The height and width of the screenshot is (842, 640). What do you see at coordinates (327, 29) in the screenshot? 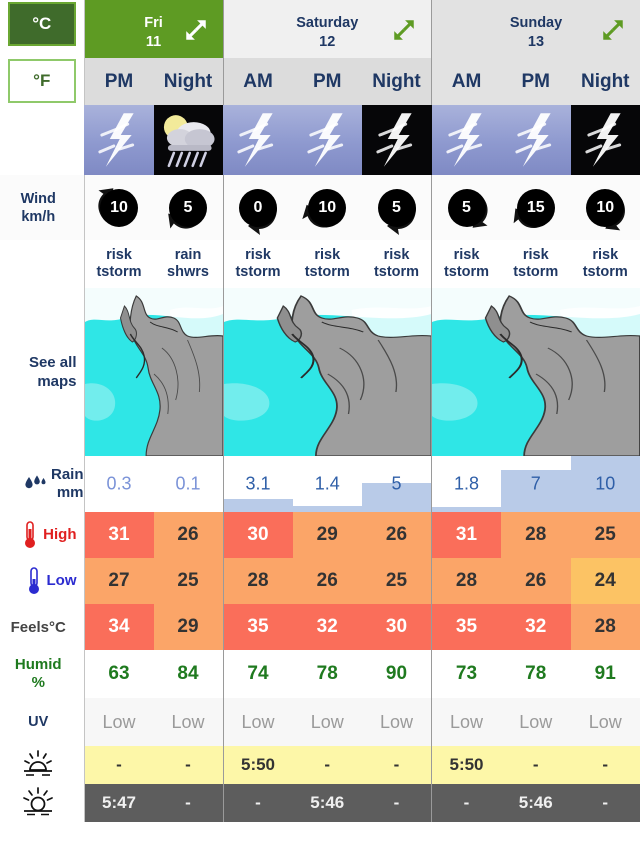
I see `day-header-saturday: Saturday 12` at bounding box center [327, 29].